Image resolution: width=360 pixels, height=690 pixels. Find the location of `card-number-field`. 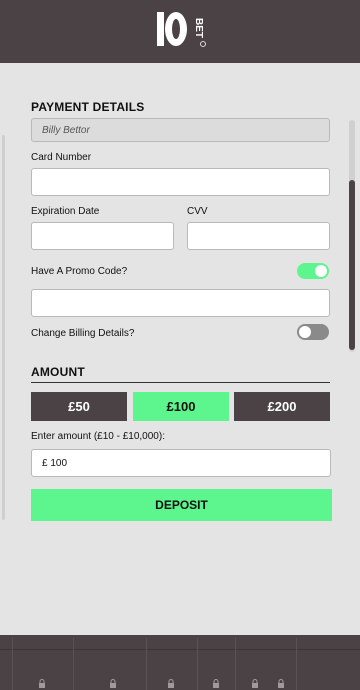

card-number-field is located at coordinates (180, 182).